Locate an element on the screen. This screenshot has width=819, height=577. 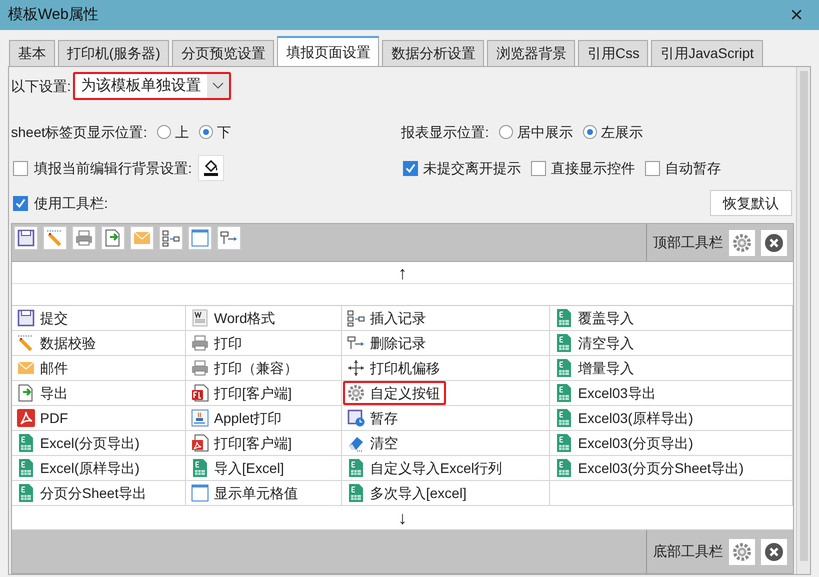
pencil-icon is located at coordinates (26, 343).